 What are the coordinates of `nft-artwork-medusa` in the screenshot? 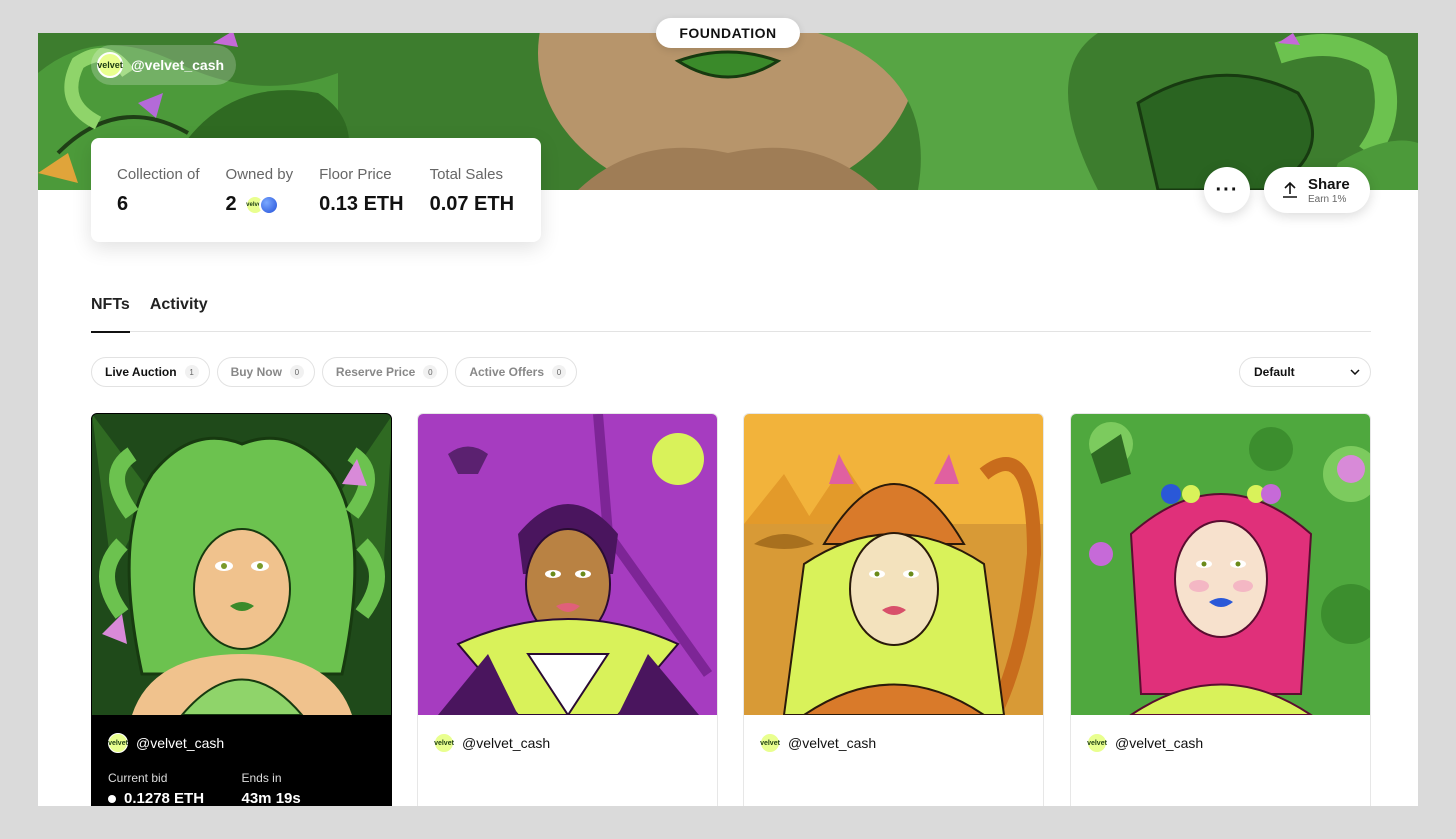 It's located at (241, 564).